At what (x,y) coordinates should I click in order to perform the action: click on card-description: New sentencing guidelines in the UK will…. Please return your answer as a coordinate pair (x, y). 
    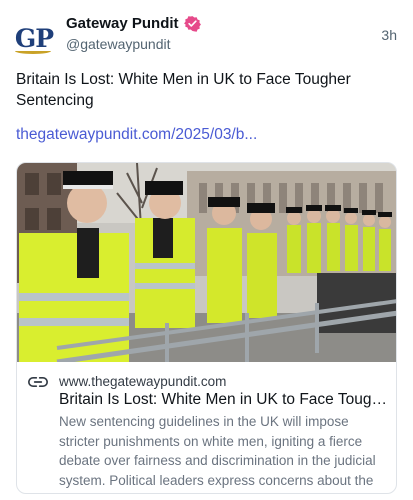
    Looking at the image, I should click on (217, 451).